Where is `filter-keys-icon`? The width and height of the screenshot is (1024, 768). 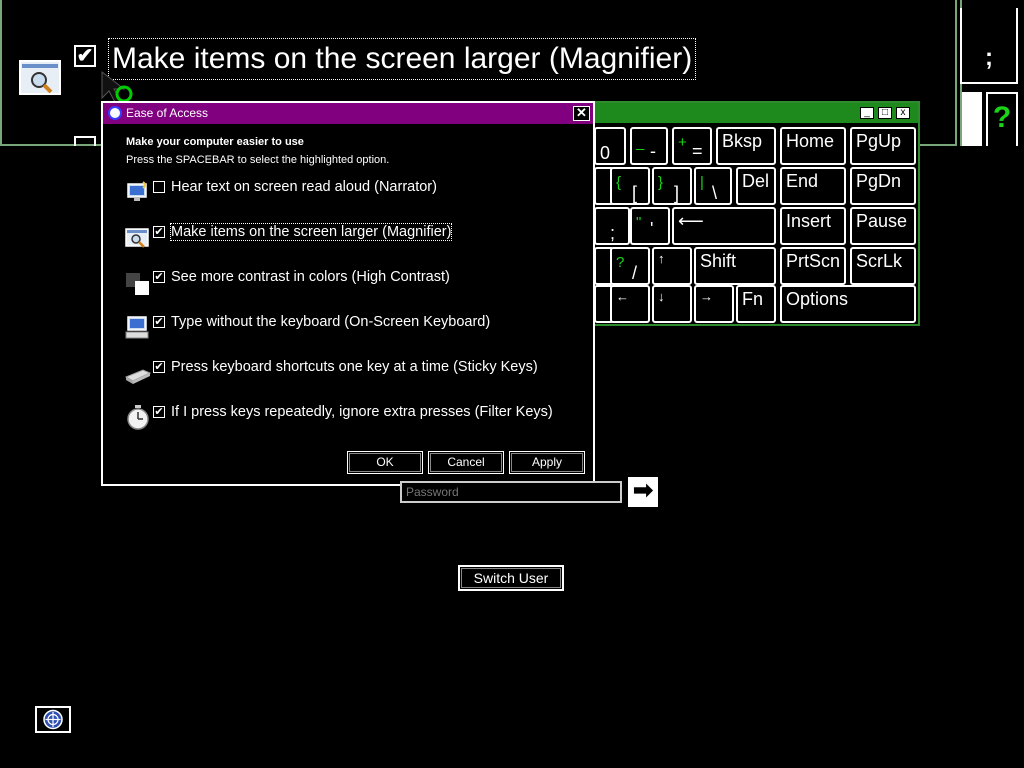 filter-keys-icon is located at coordinates (138, 417).